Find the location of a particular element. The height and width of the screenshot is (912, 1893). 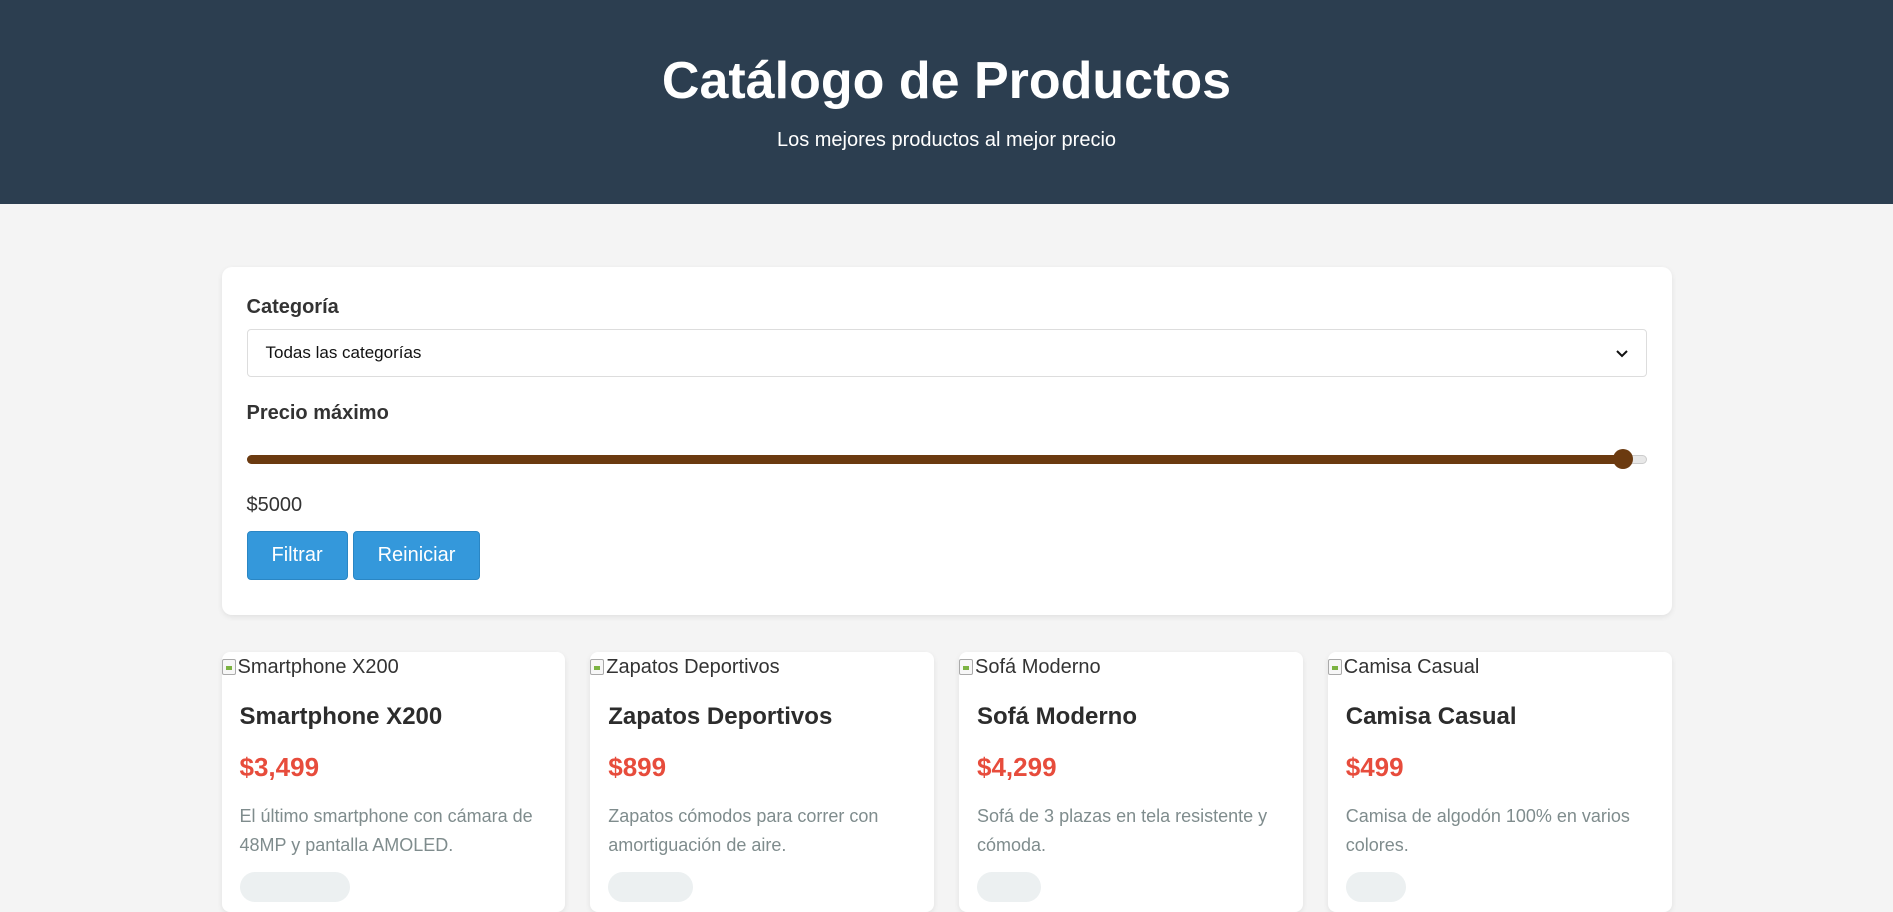

product-image-alt: Smartphone X200 is located at coordinates (318, 666).